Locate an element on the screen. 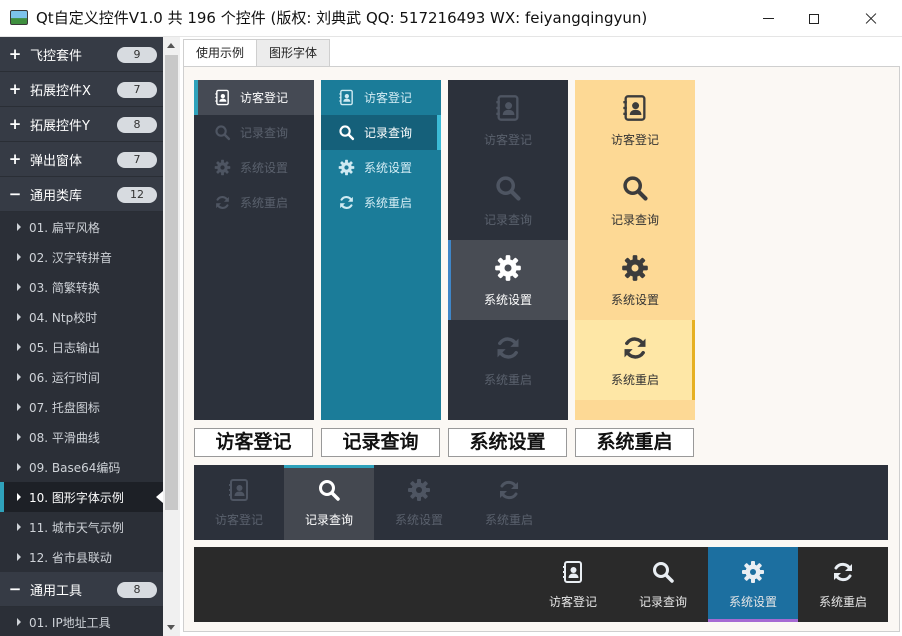  nav-group-tools: − 通用工具 8 is located at coordinates (81, 589).